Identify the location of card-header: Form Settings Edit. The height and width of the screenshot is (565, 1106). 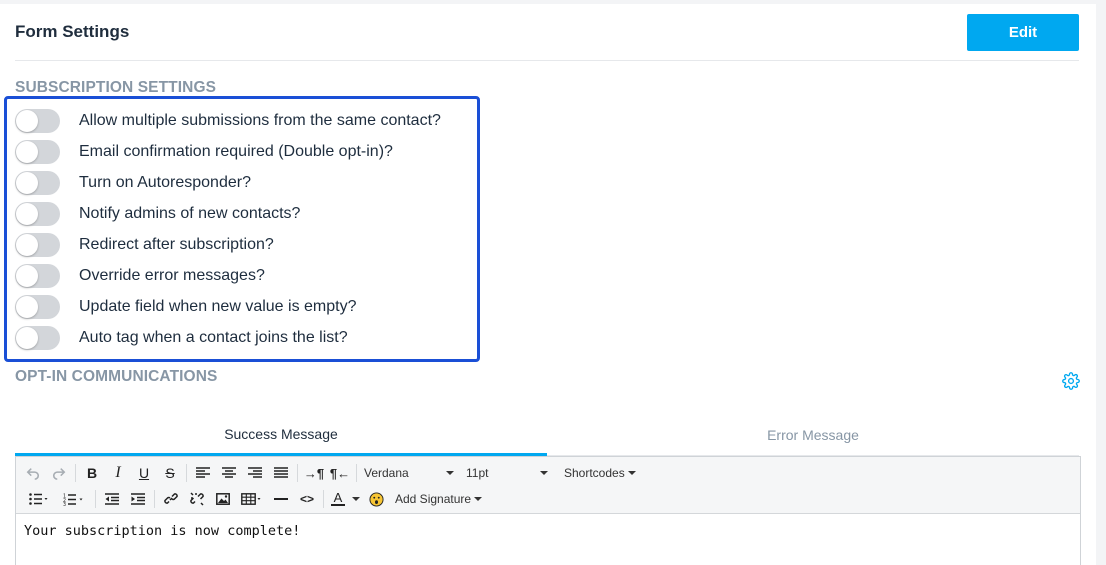
(547, 32).